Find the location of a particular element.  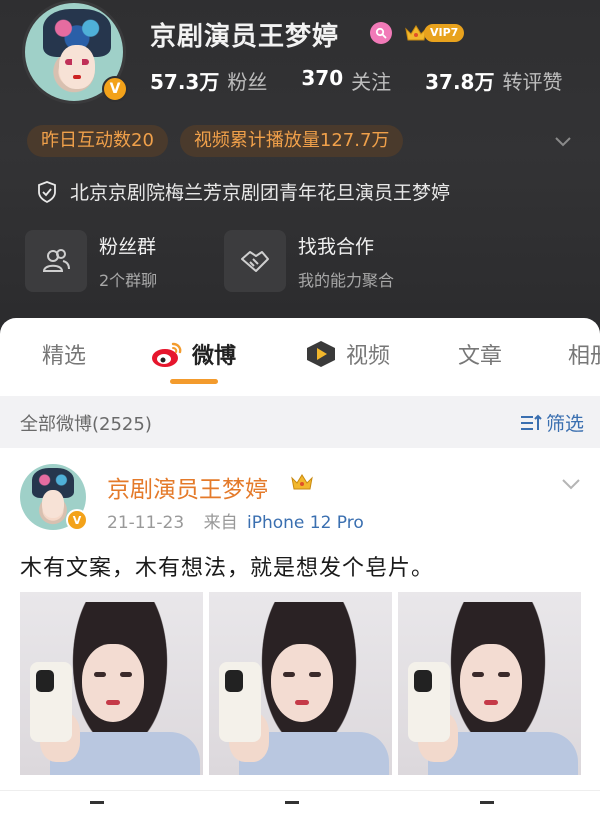

tab-articles: 文章 is located at coordinates (480, 354).